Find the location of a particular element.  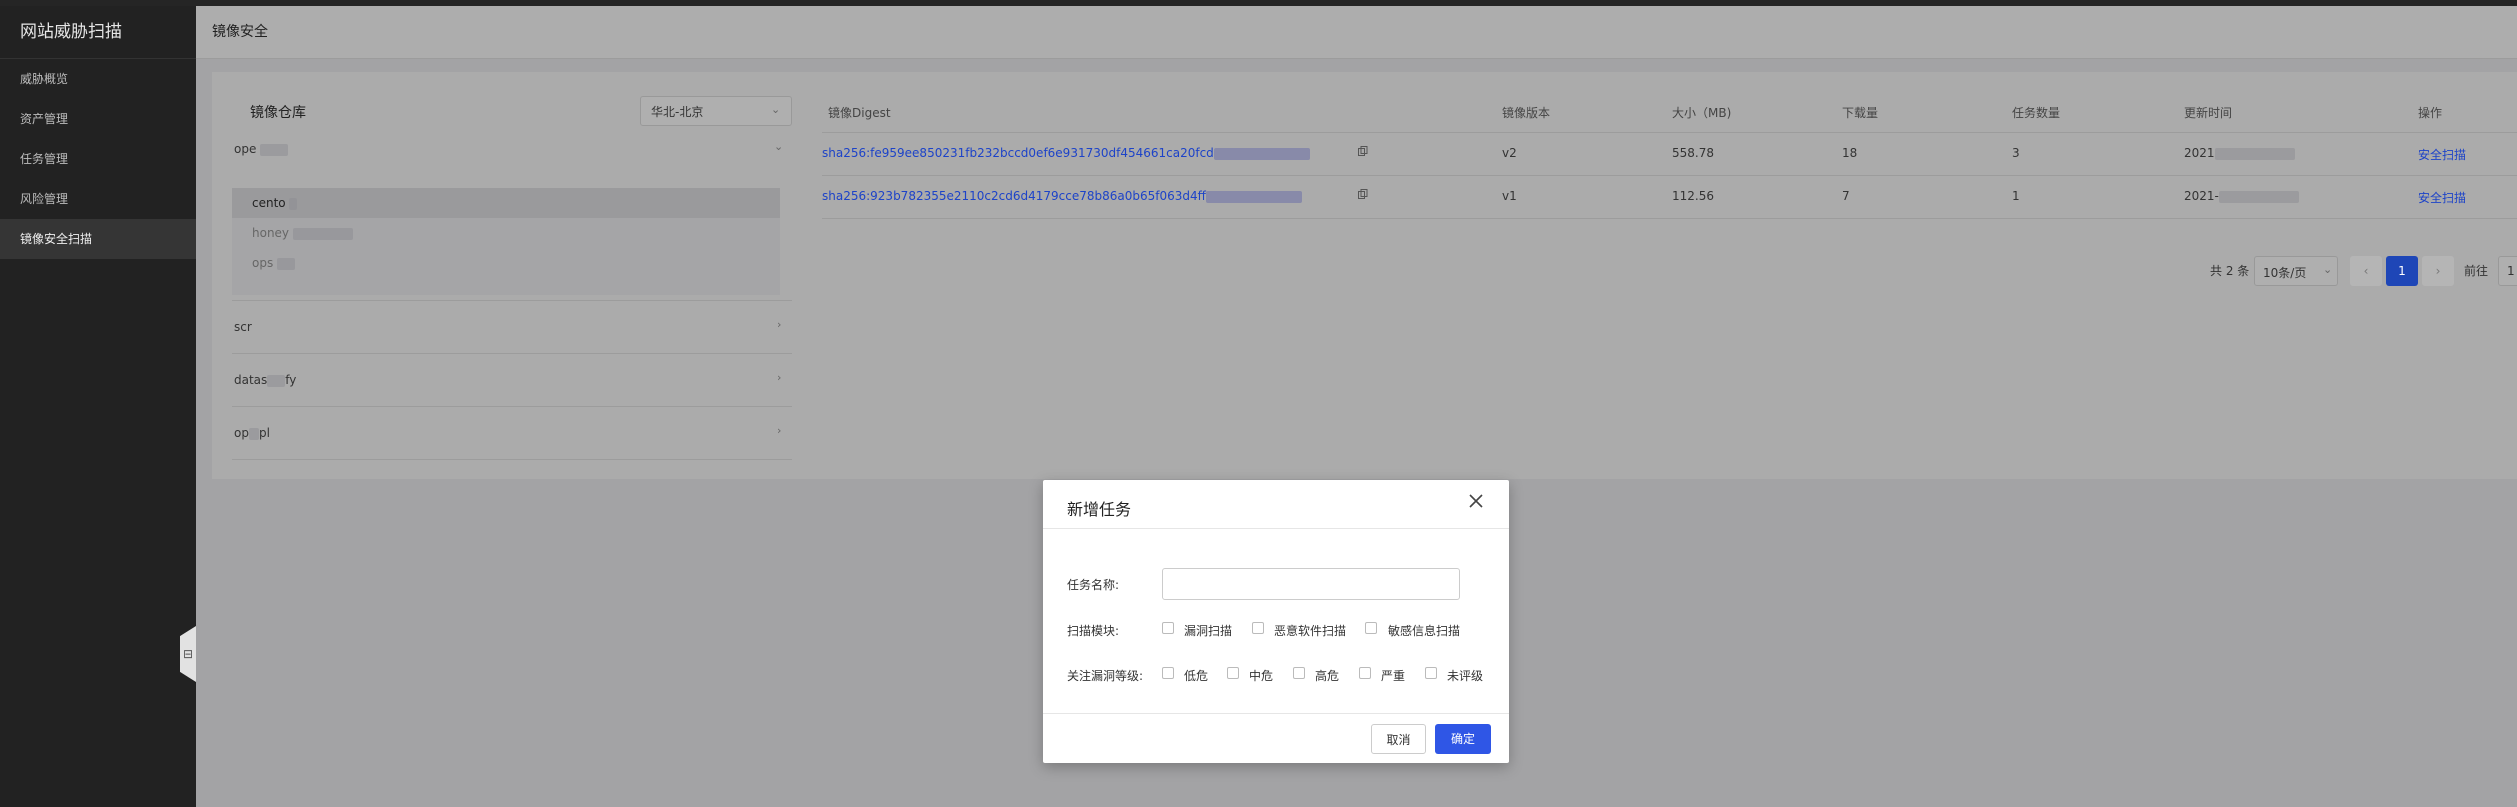

sidebar: 网站威胁扫描 威胁概览 资产管理 任务管理 风险管理 镜像安全扫描 ⊟ is located at coordinates (98, 406).